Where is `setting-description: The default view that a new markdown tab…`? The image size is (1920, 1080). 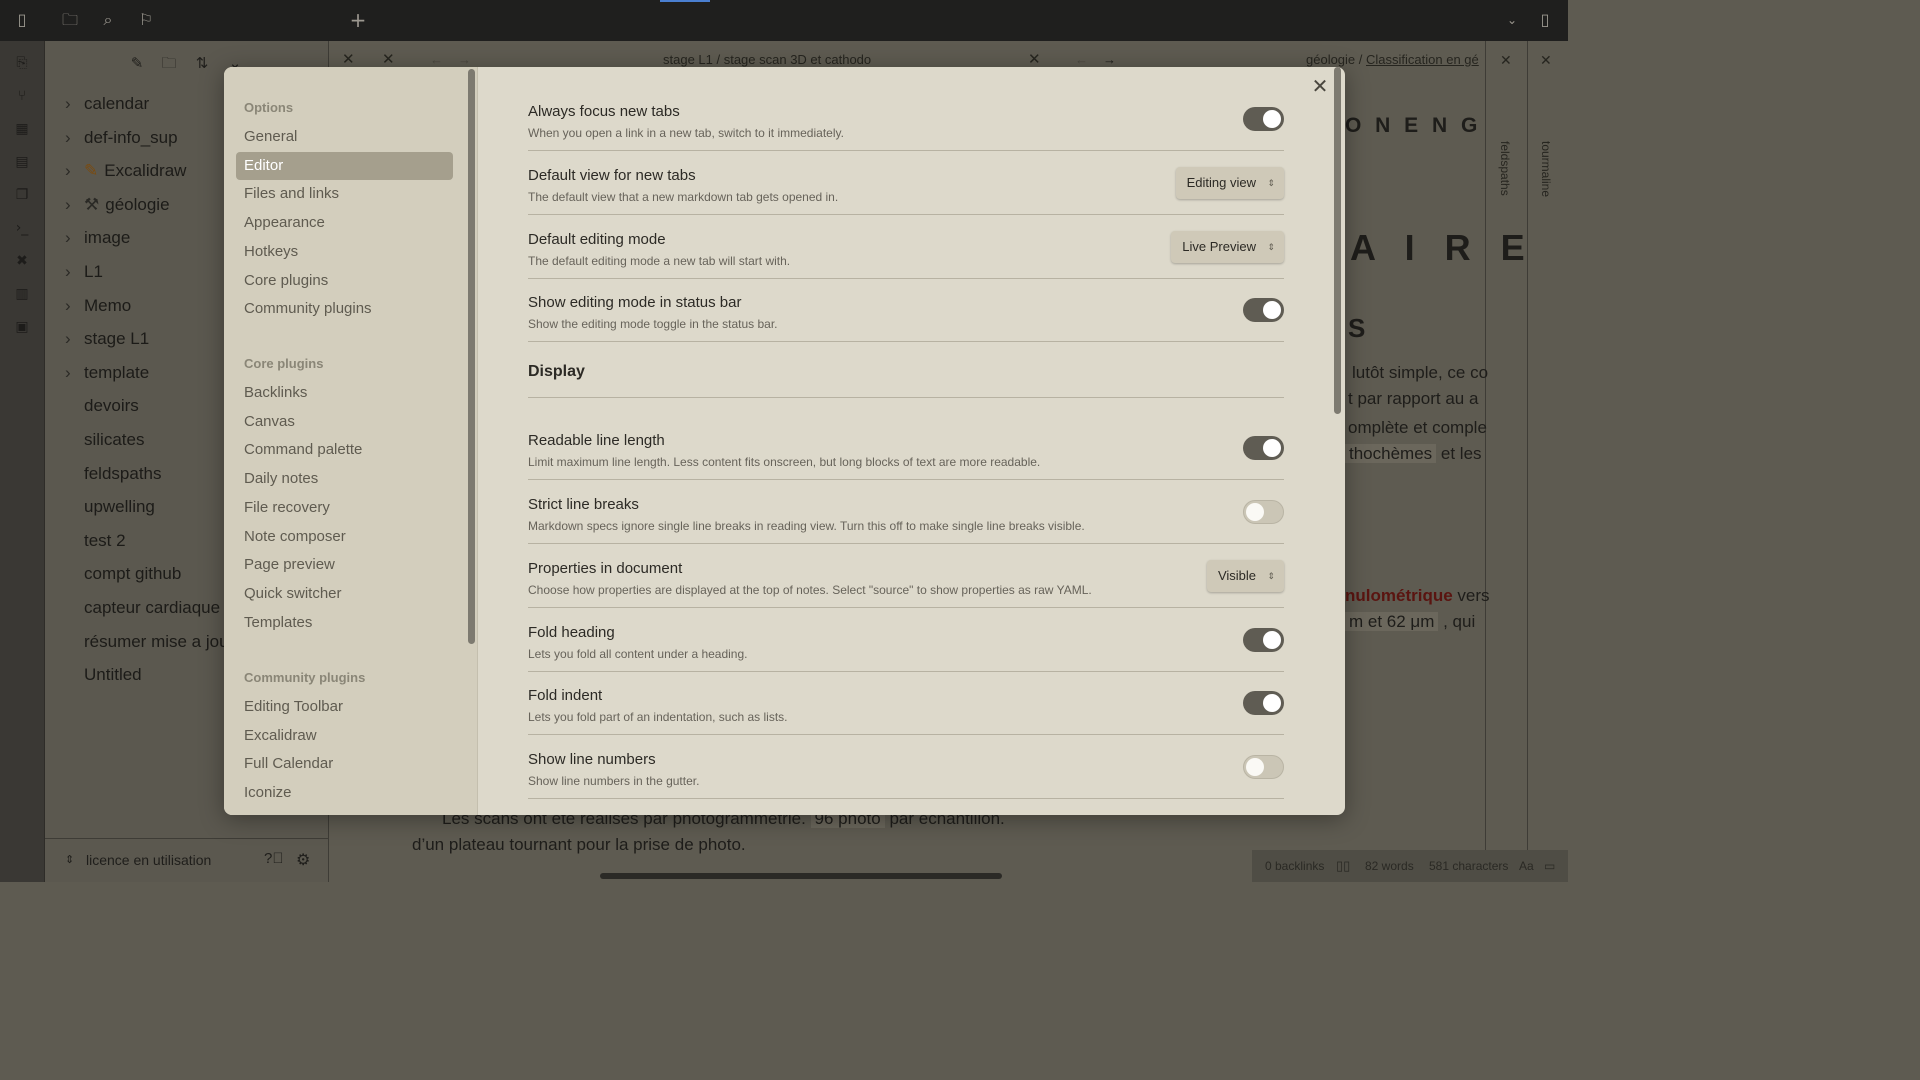 setting-description: The default view that a new markdown tab… is located at coordinates (683, 196).